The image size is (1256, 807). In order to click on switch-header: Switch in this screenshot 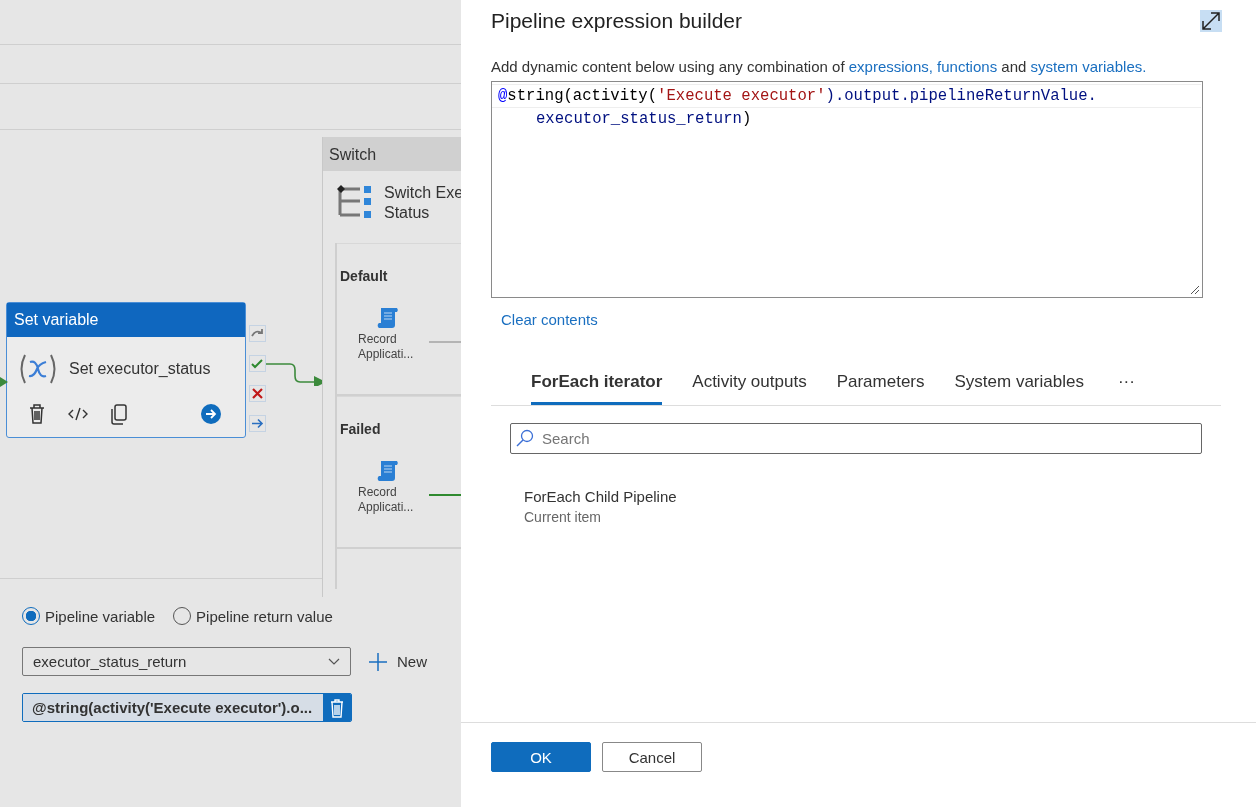, I will do `click(392, 154)`.